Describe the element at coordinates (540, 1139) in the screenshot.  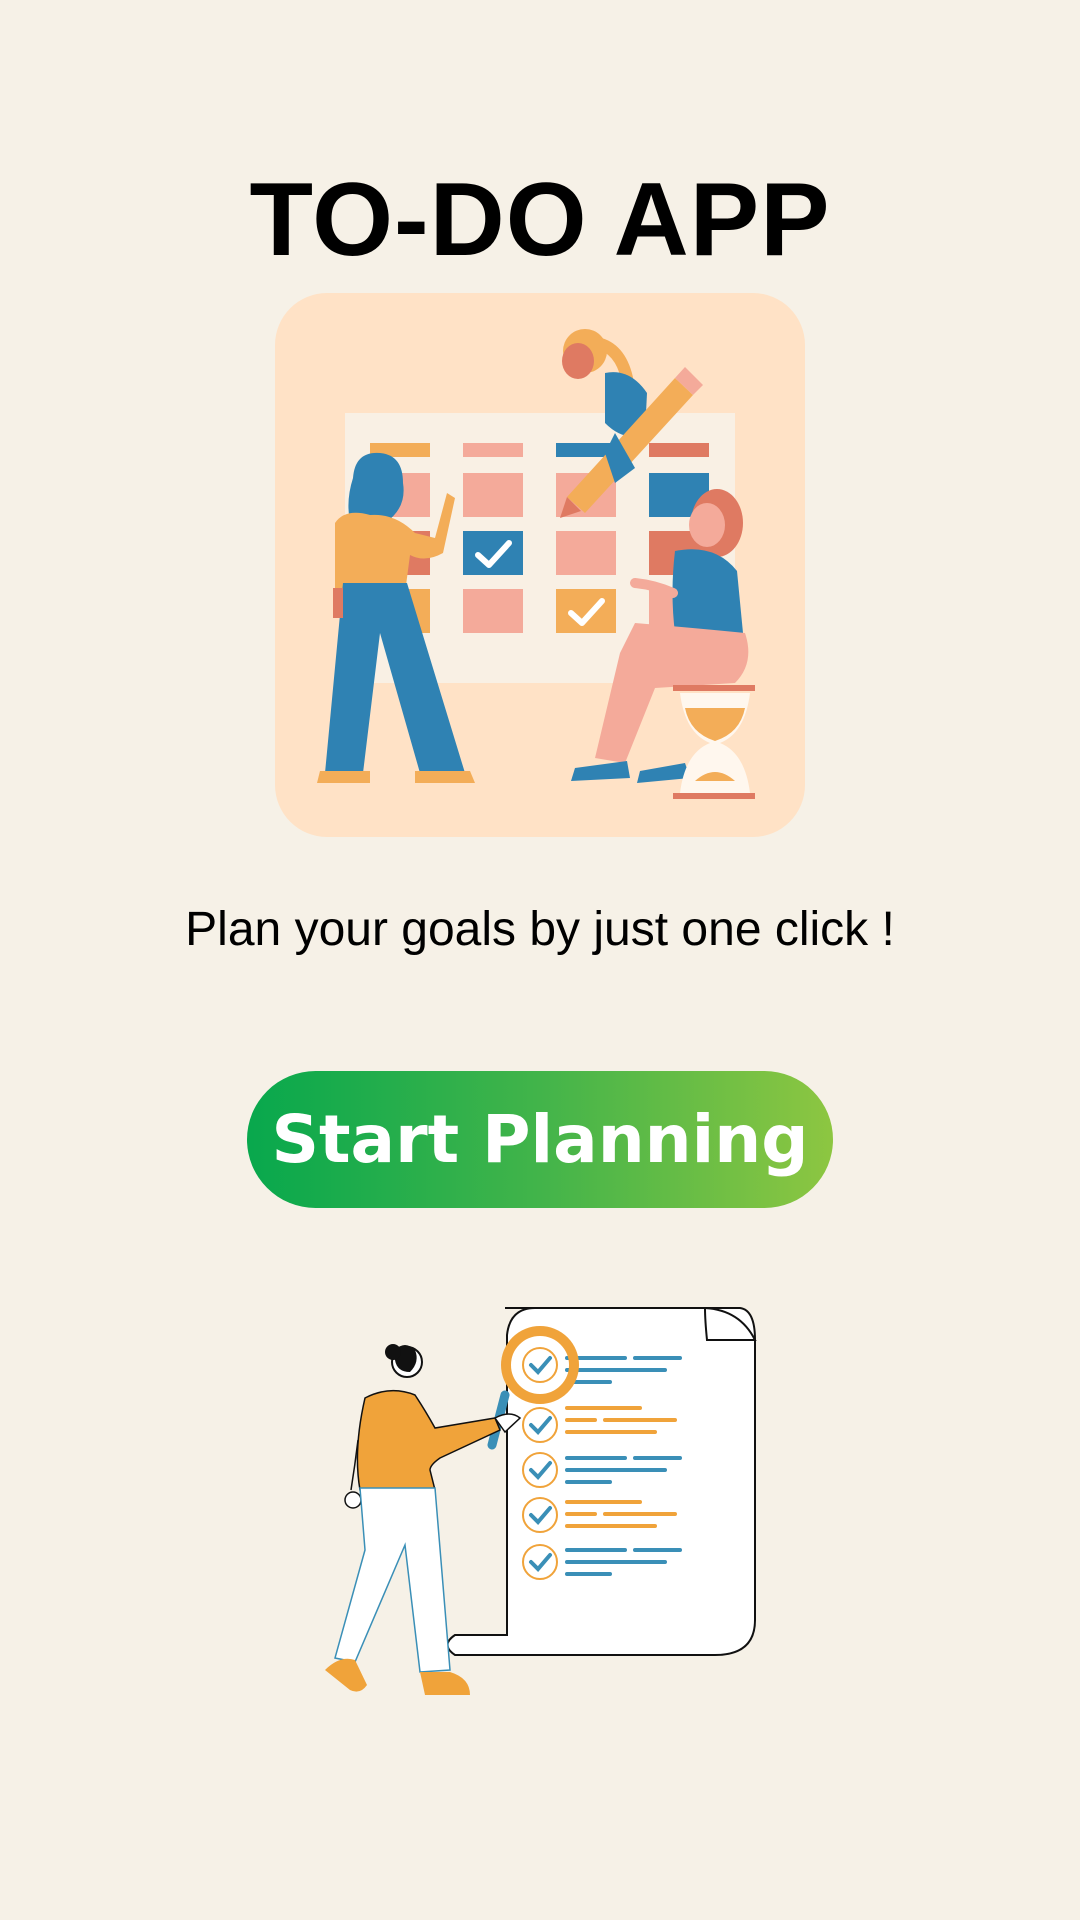
I see `start-planning-button: Start Planning` at that location.